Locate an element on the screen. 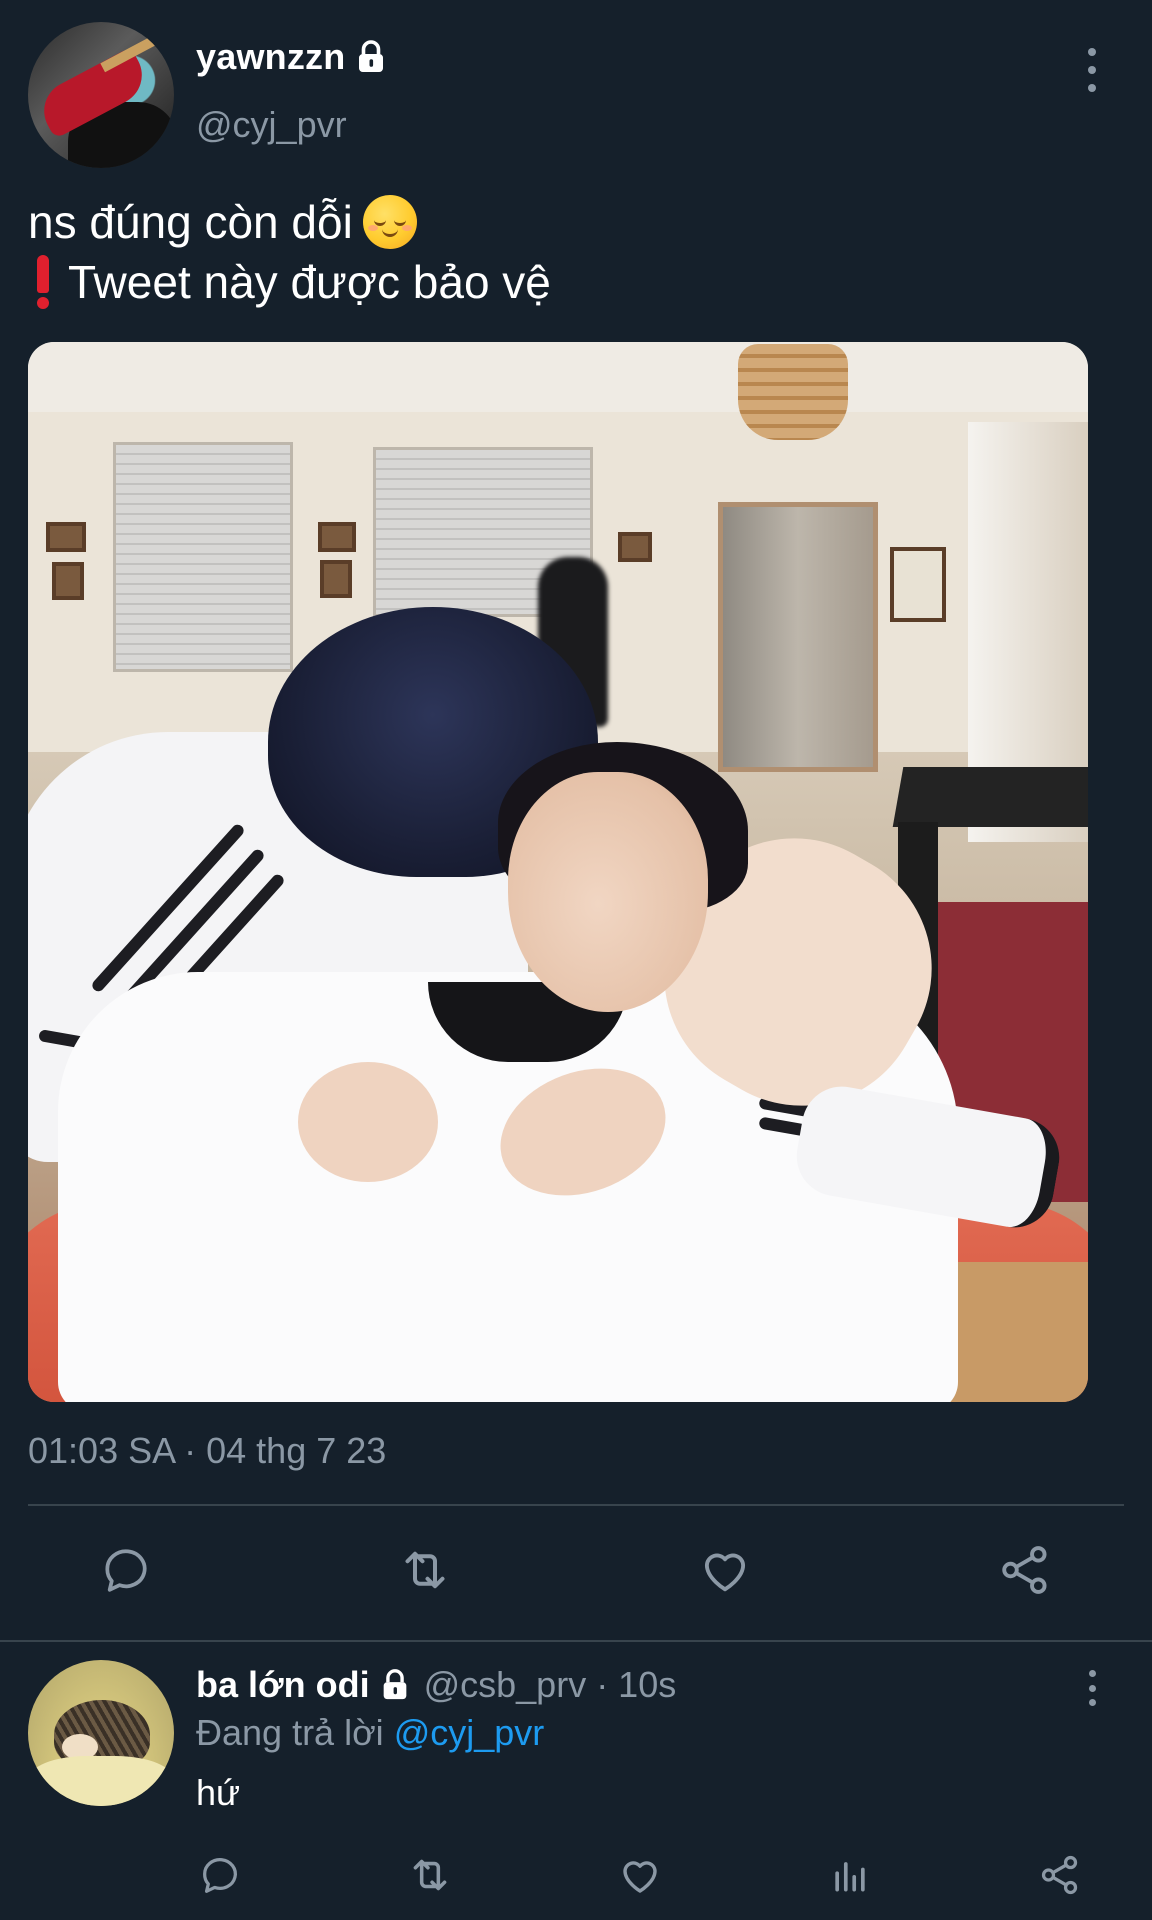 Image resolution: width=1152 pixels, height=1920 pixels. reply-text: hứ is located at coordinates (218, 1792).